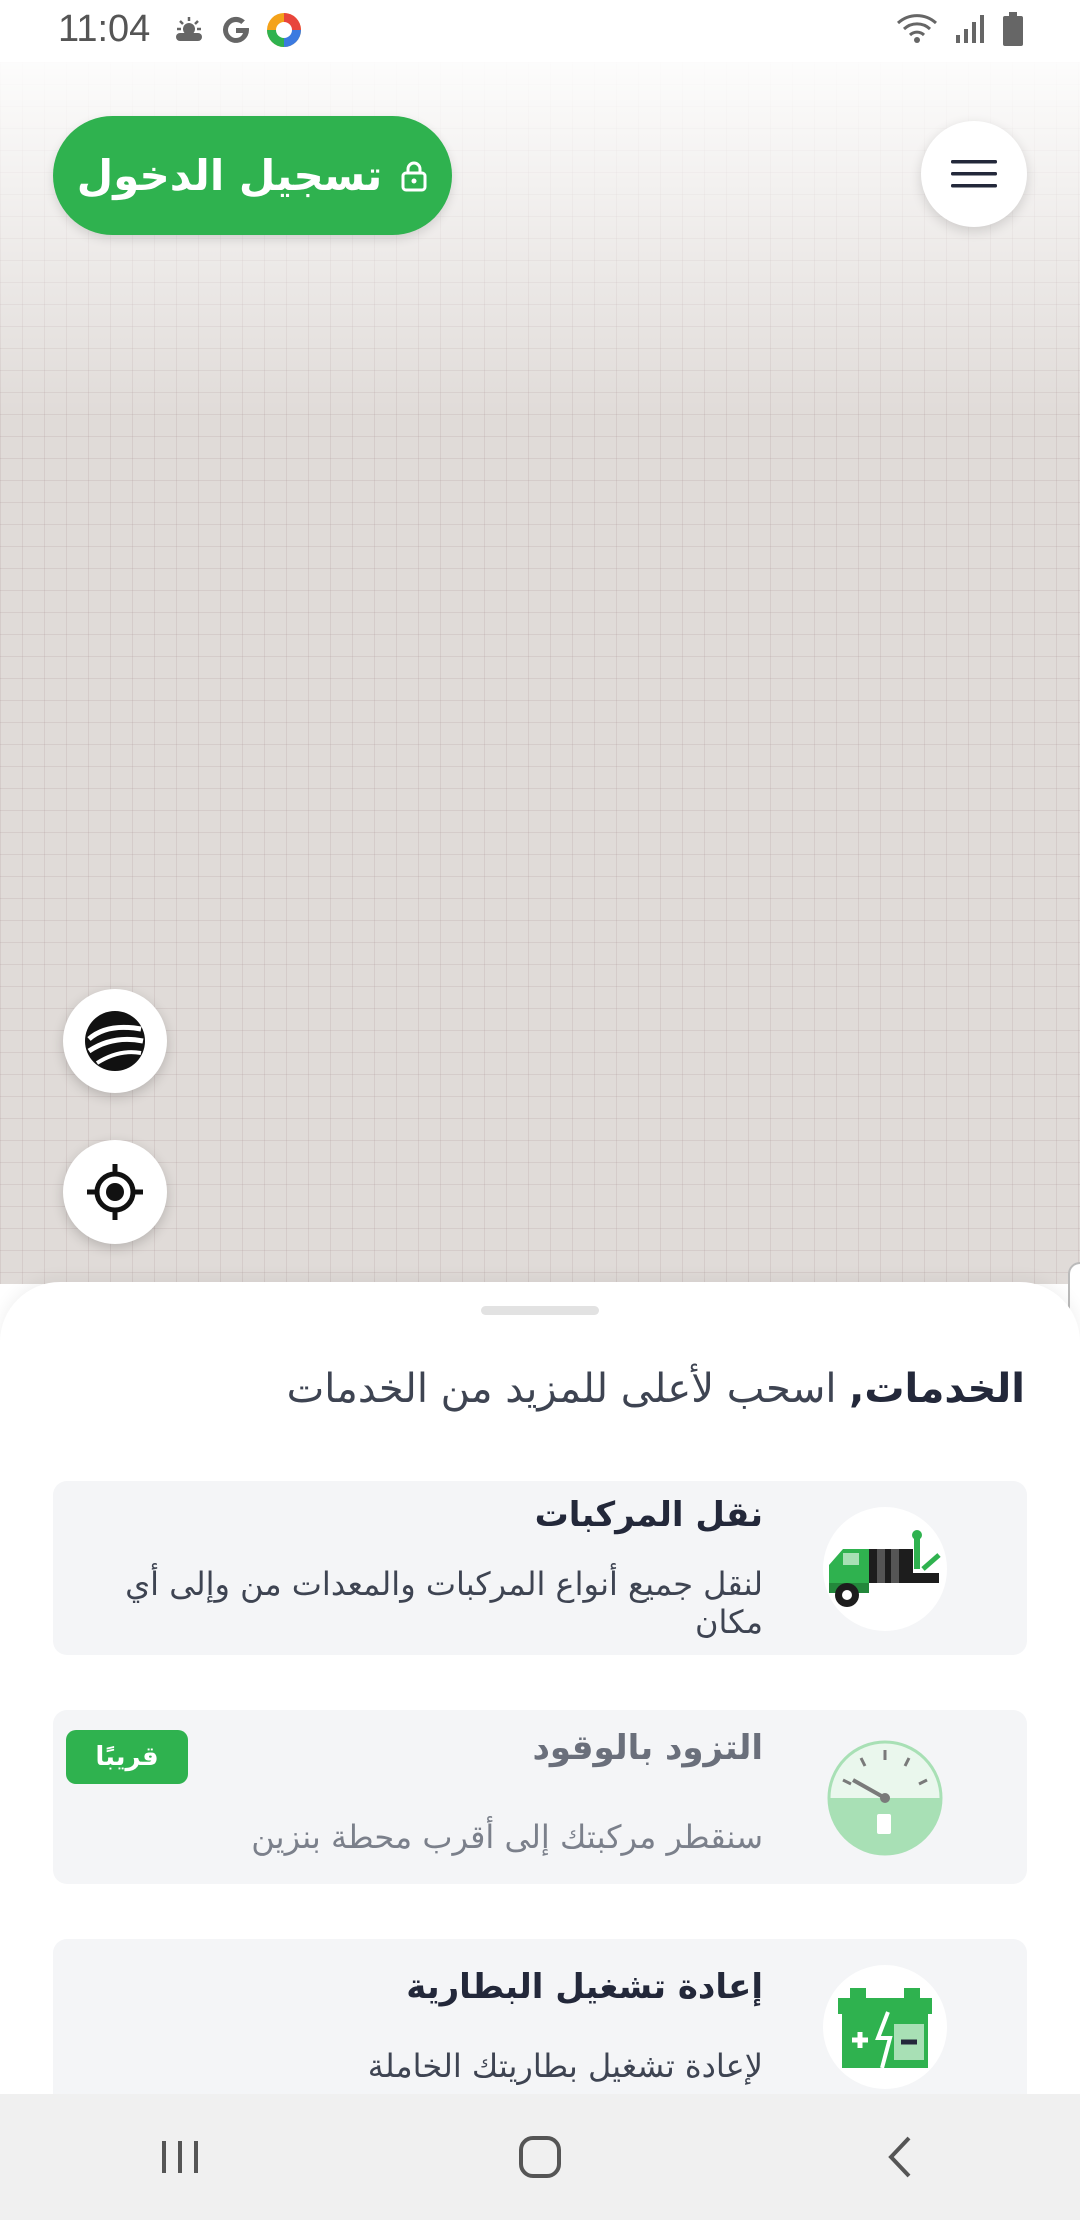  I want to click on app-icon, so click(284, 30).